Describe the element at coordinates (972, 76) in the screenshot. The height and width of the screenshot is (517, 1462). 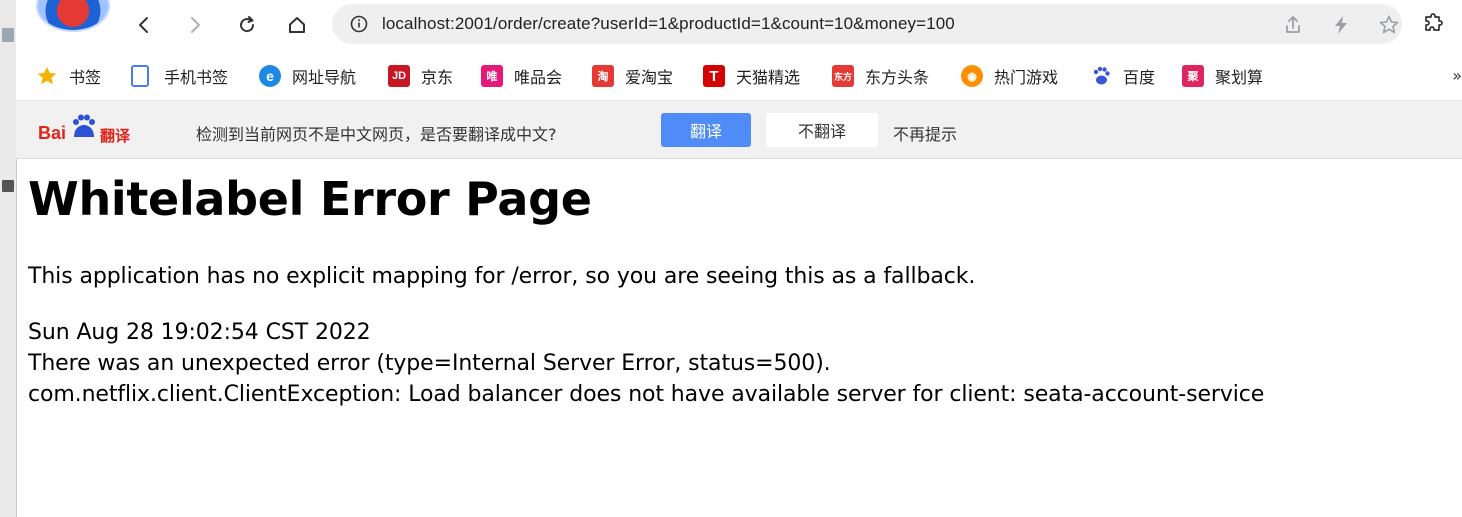
I see `game-icon: ◉` at that location.